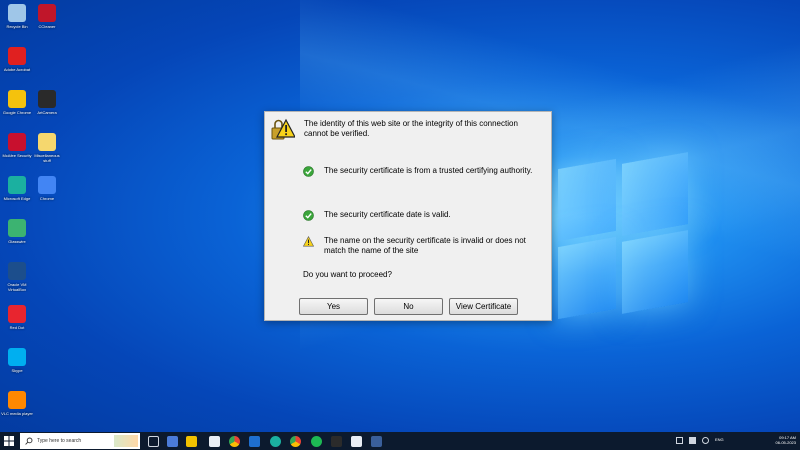  Describe the element at coordinates (17, 287) in the screenshot. I see `desktop-shortcut-label: Oracle VM VirtualBox` at that location.